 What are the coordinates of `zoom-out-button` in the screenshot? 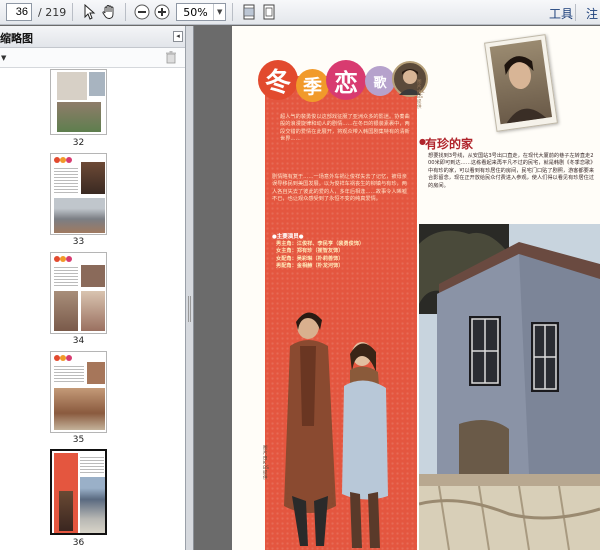 It's located at (142, 12).